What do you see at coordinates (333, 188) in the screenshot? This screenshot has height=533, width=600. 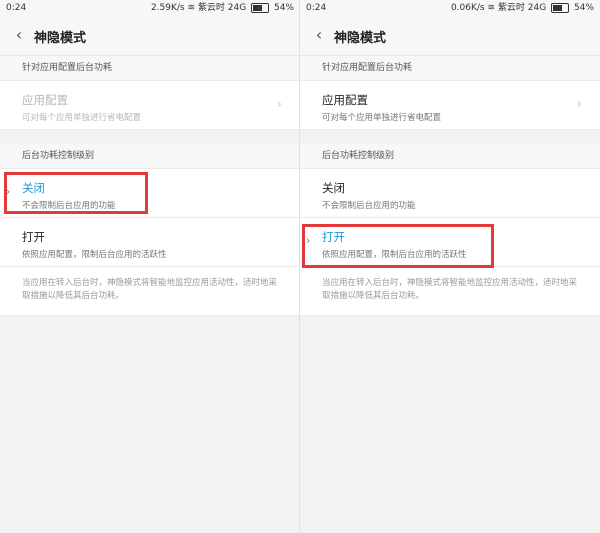 I see `option-off-label: 关闭` at bounding box center [333, 188].